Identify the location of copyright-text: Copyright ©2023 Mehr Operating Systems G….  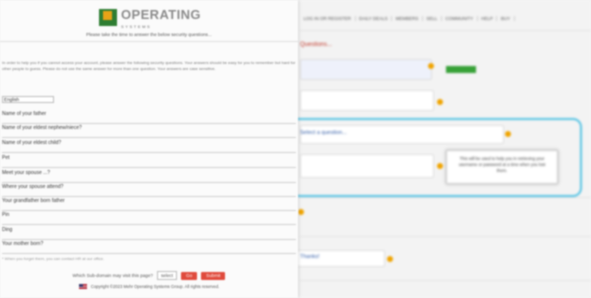
(155, 286).